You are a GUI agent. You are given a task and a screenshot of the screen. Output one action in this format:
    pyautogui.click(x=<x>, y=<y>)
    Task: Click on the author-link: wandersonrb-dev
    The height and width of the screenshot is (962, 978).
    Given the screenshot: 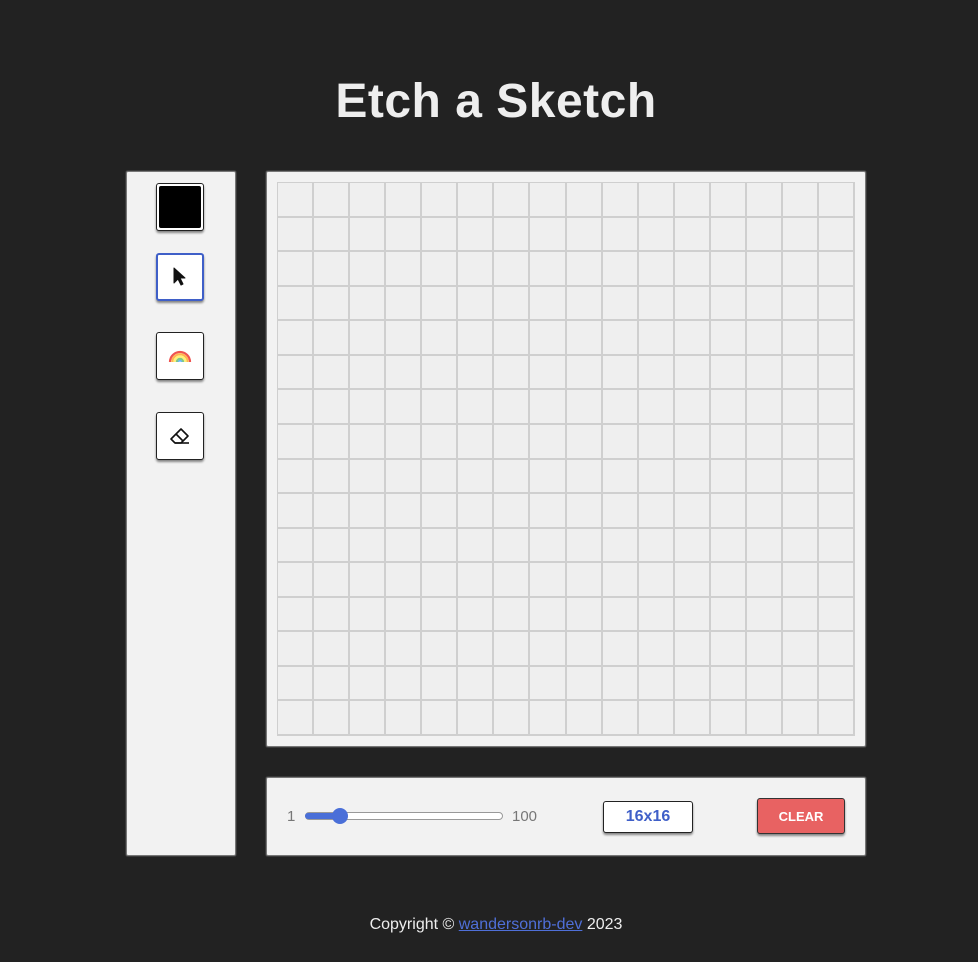 What is the action you would take?
    pyautogui.click(x=521, y=924)
    